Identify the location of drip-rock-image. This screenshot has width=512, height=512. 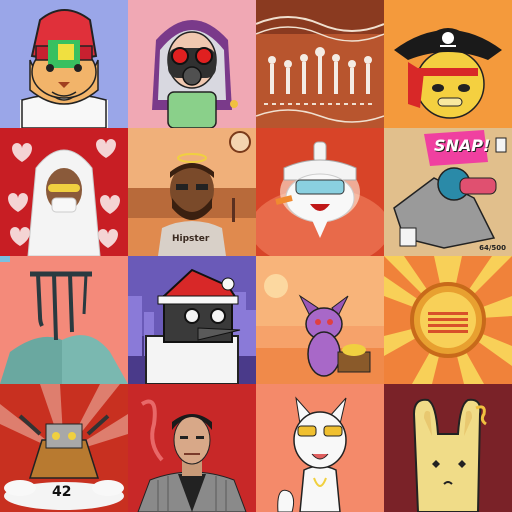
(64, 320).